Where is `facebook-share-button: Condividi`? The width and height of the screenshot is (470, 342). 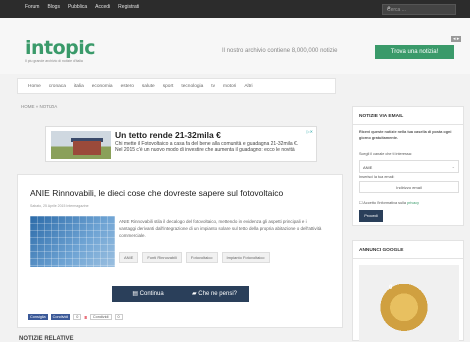 facebook-share-button: Condividi is located at coordinates (60, 317).